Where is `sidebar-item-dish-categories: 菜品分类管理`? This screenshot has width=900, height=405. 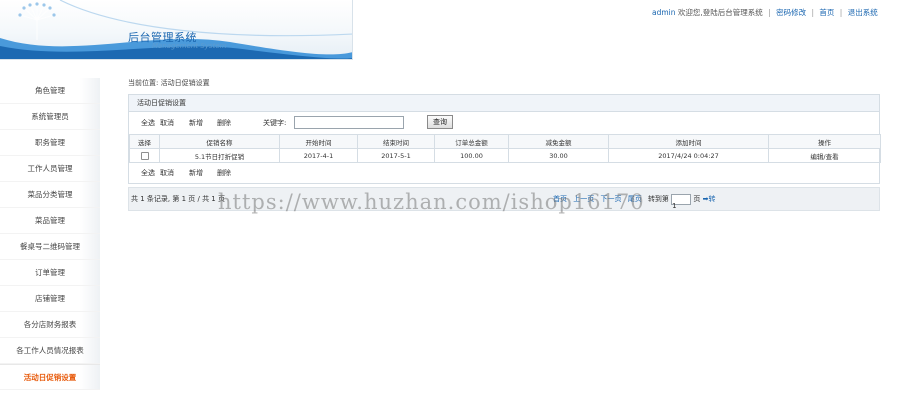
sidebar-item-dish-categories: 菜品分类管理 is located at coordinates (50, 195).